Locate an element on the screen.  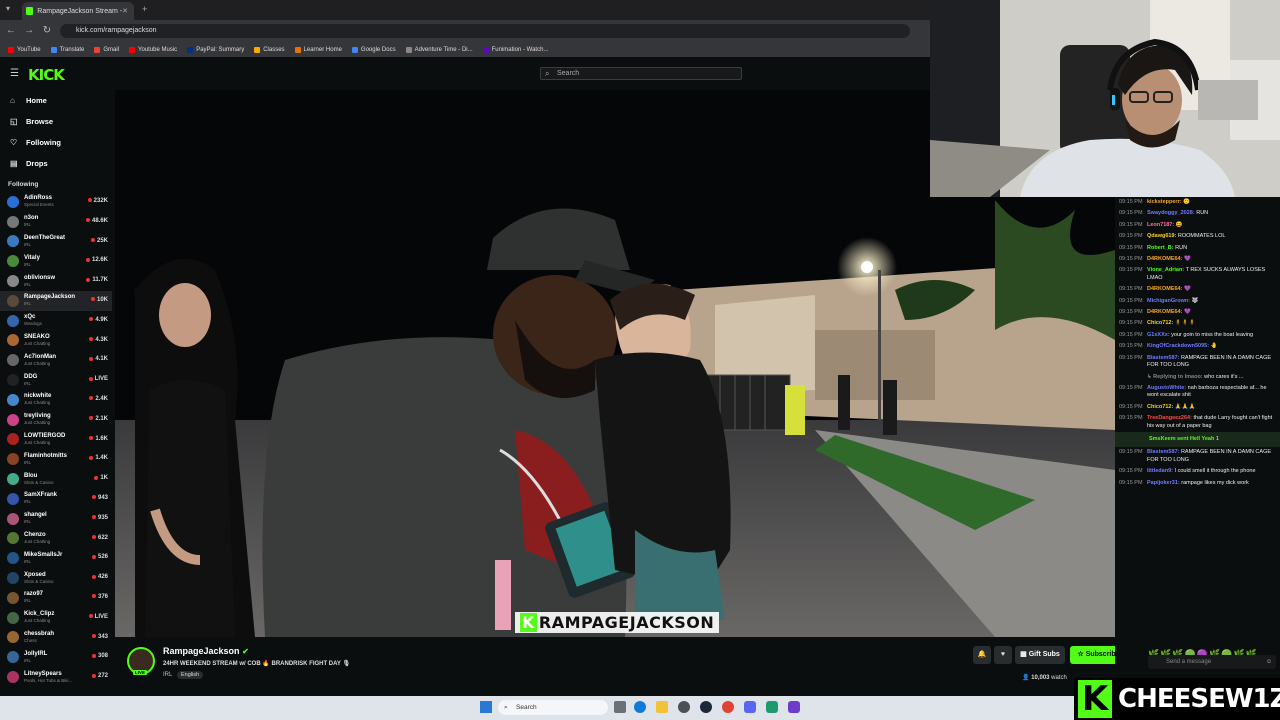
follow-heart-icon: ♥ is located at coordinates (1003, 655).